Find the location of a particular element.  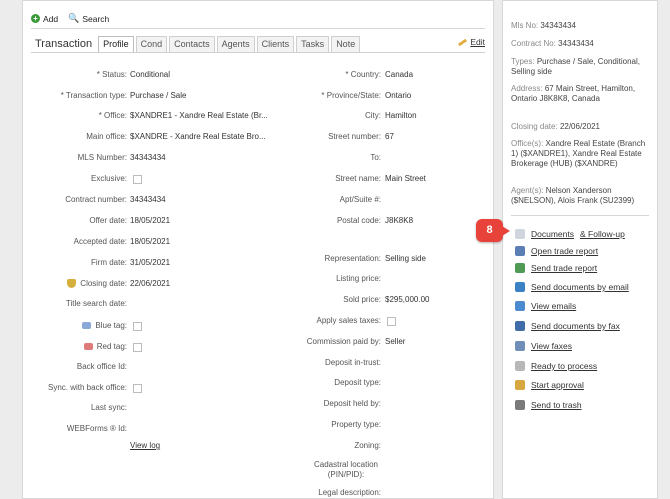

field-label-text: Property type: is located at coordinates (356, 424).